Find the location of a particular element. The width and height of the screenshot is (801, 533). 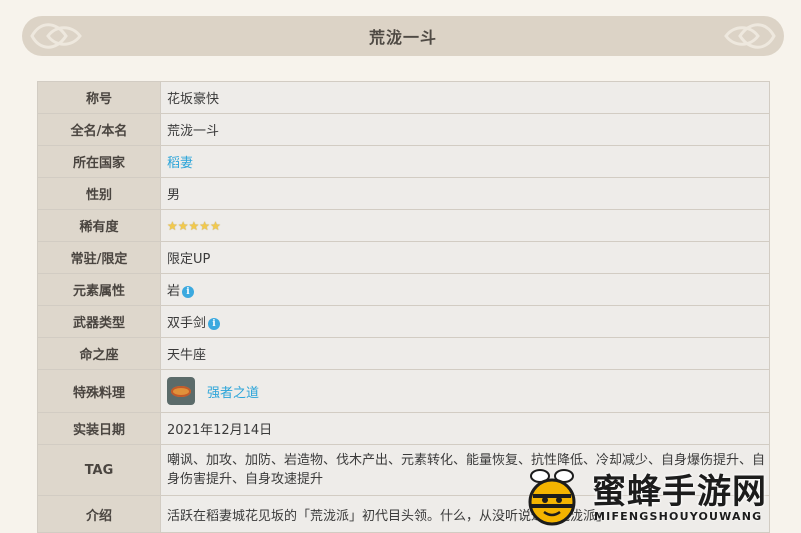

row-label: 武器类型 is located at coordinates (99, 321).